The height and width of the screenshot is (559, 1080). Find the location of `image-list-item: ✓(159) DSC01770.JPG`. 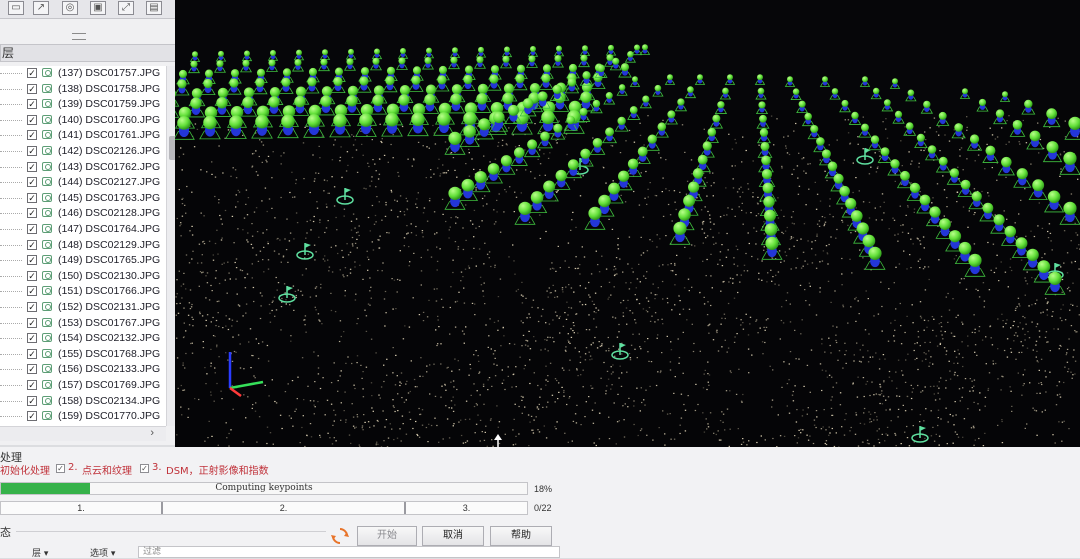

image-list-item: ✓(159) DSC01770.JPG is located at coordinates (83, 417).